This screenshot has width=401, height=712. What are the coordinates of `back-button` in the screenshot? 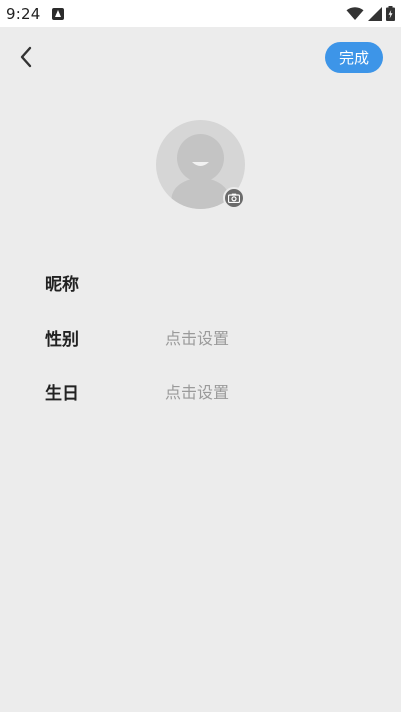 It's located at (26, 57).